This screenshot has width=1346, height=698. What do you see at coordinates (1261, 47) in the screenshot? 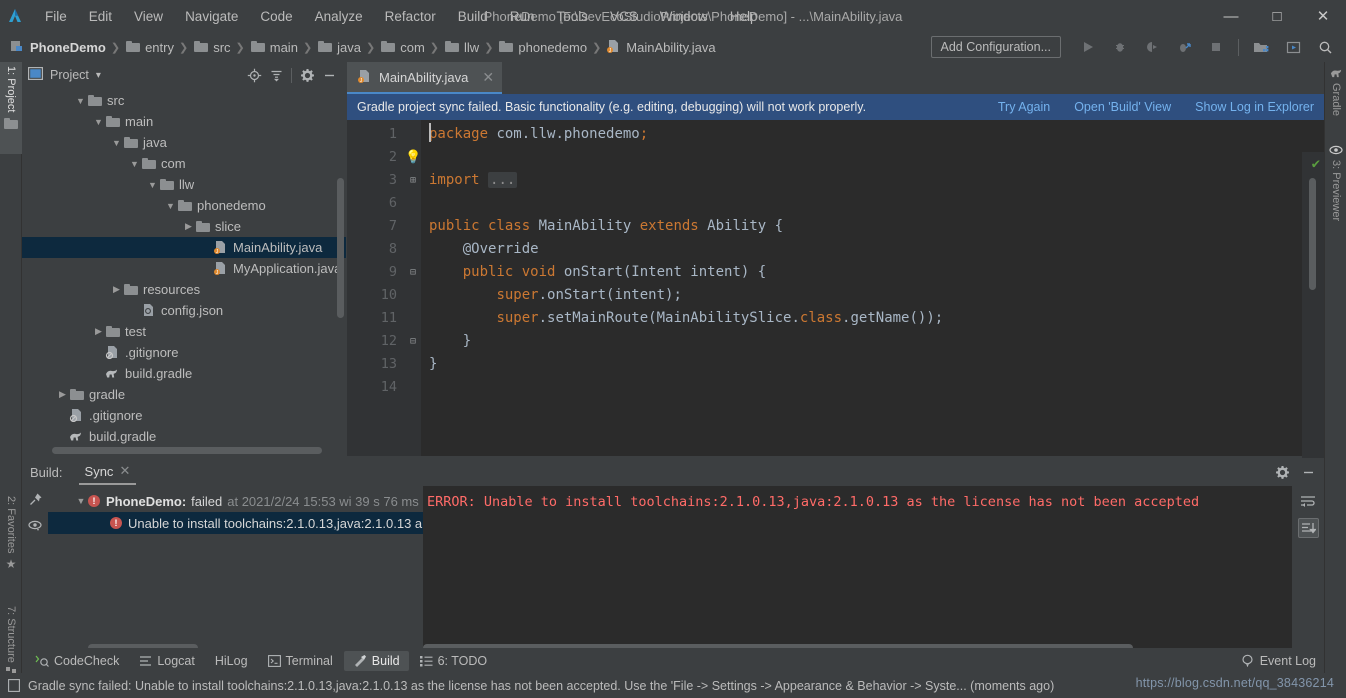
I see `device-manager-icon` at bounding box center [1261, 47].